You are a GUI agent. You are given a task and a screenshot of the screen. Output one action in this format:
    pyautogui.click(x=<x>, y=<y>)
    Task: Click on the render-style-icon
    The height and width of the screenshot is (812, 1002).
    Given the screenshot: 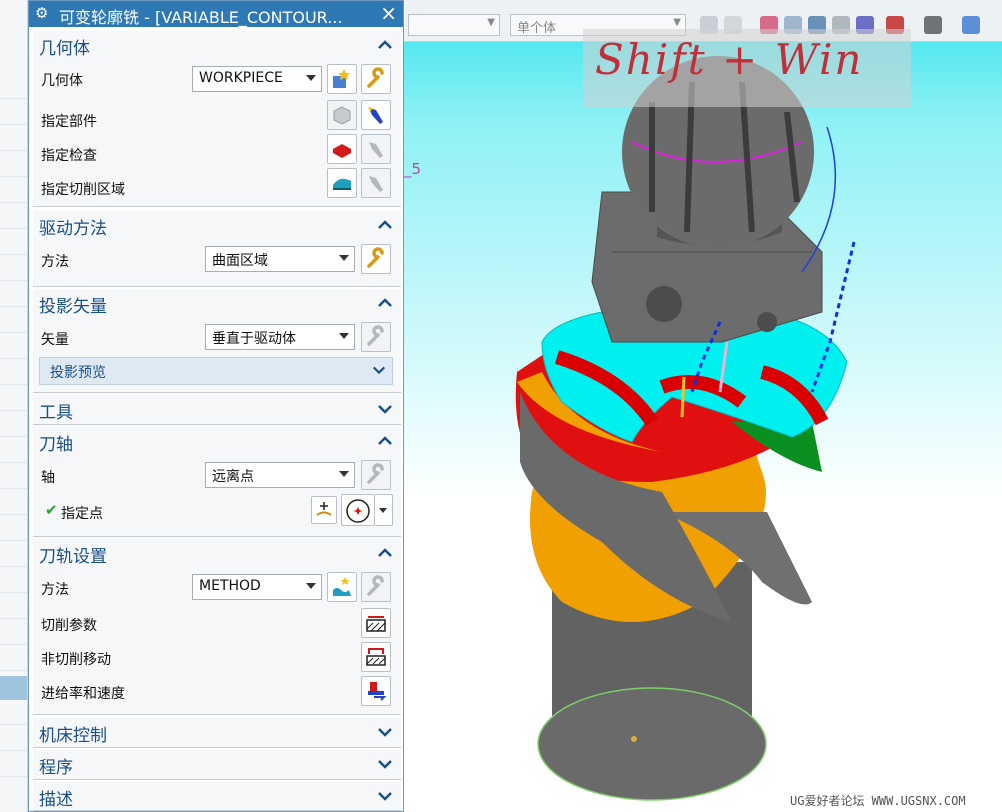 What is the action you would take?
    pyautogui.click(x=933, y=25)
    